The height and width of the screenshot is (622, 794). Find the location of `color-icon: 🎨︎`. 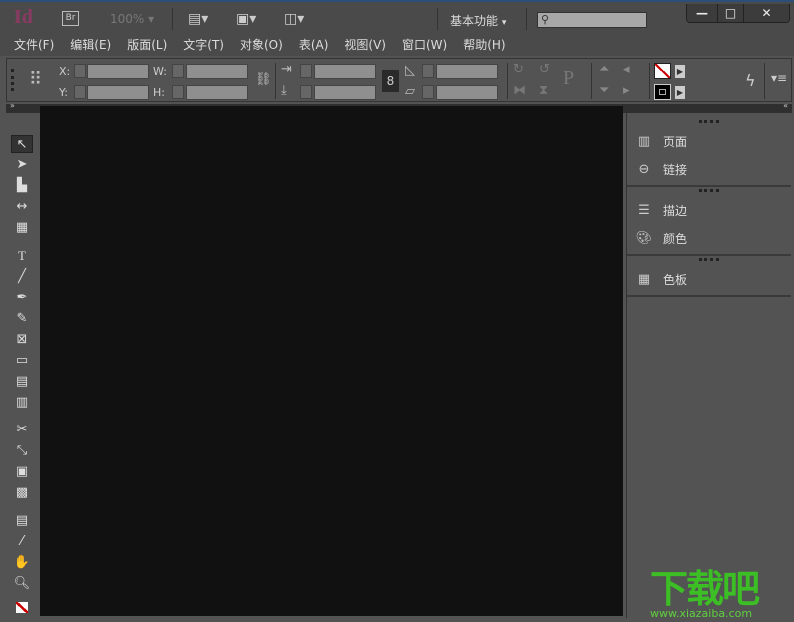

color-icon: 🎨︎ is located at coordinates (644, 238).